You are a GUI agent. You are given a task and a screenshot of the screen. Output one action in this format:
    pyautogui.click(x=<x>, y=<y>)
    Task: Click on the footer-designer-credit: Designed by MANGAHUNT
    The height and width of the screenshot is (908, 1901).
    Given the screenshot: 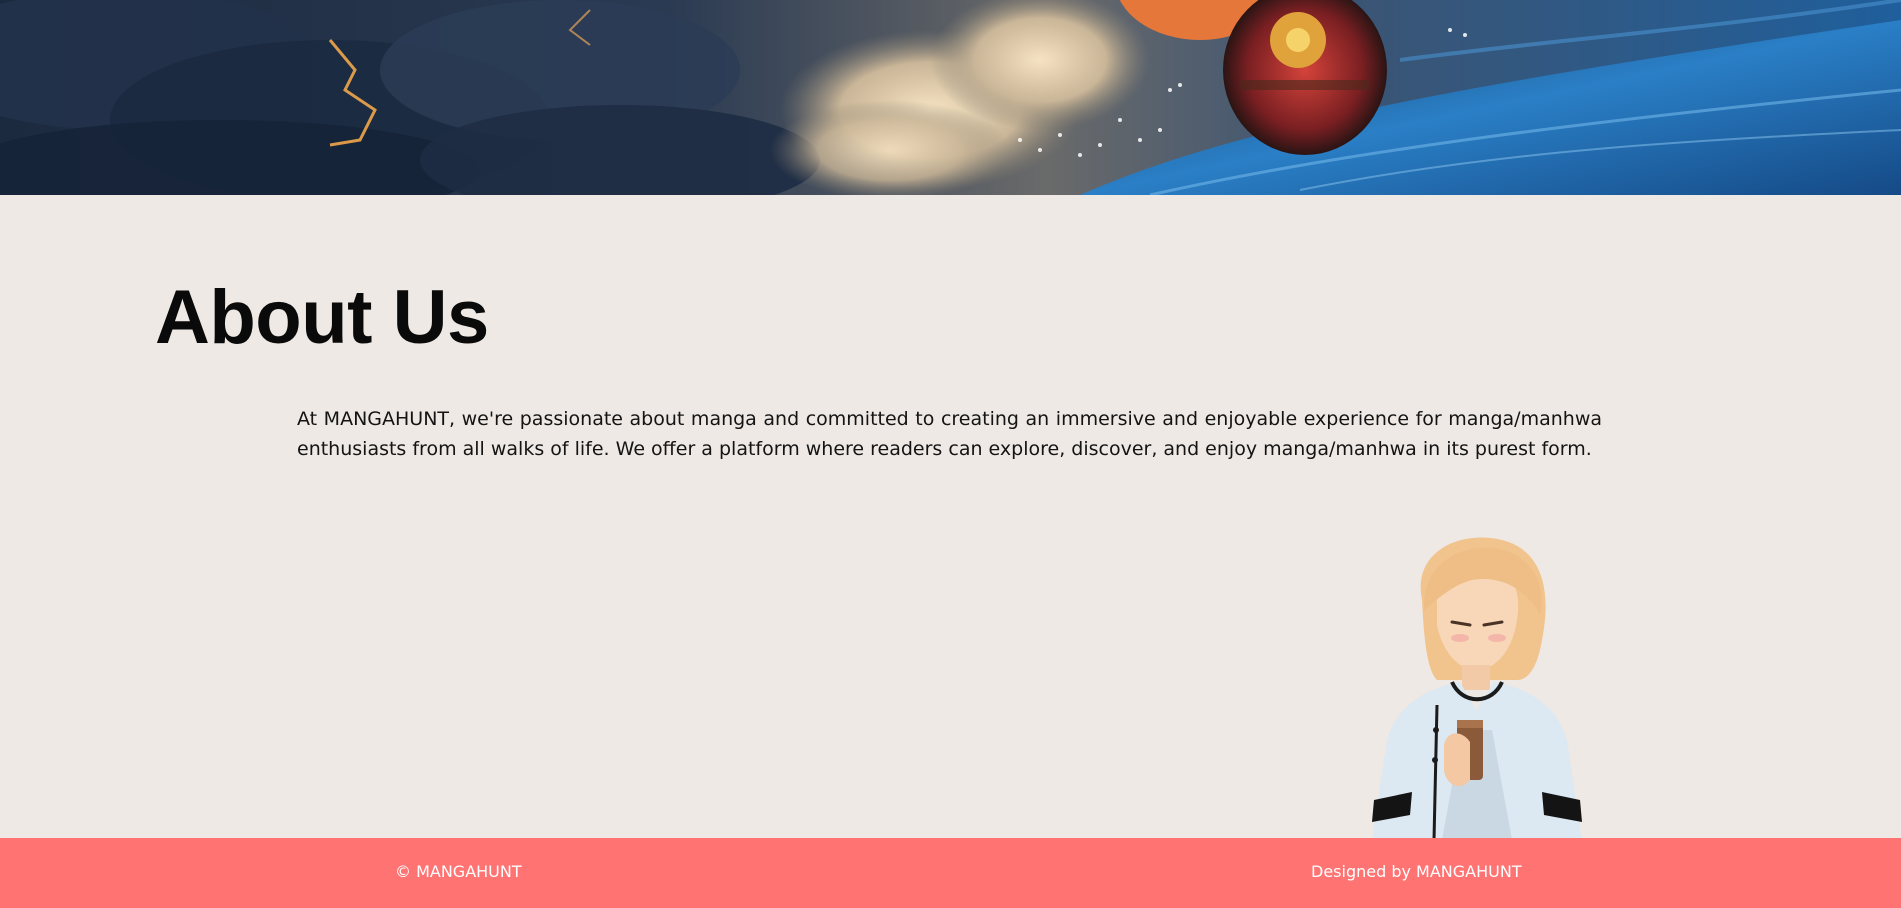 What is the action you would take?
    pyautogui.click(x=1416, y=871)
    